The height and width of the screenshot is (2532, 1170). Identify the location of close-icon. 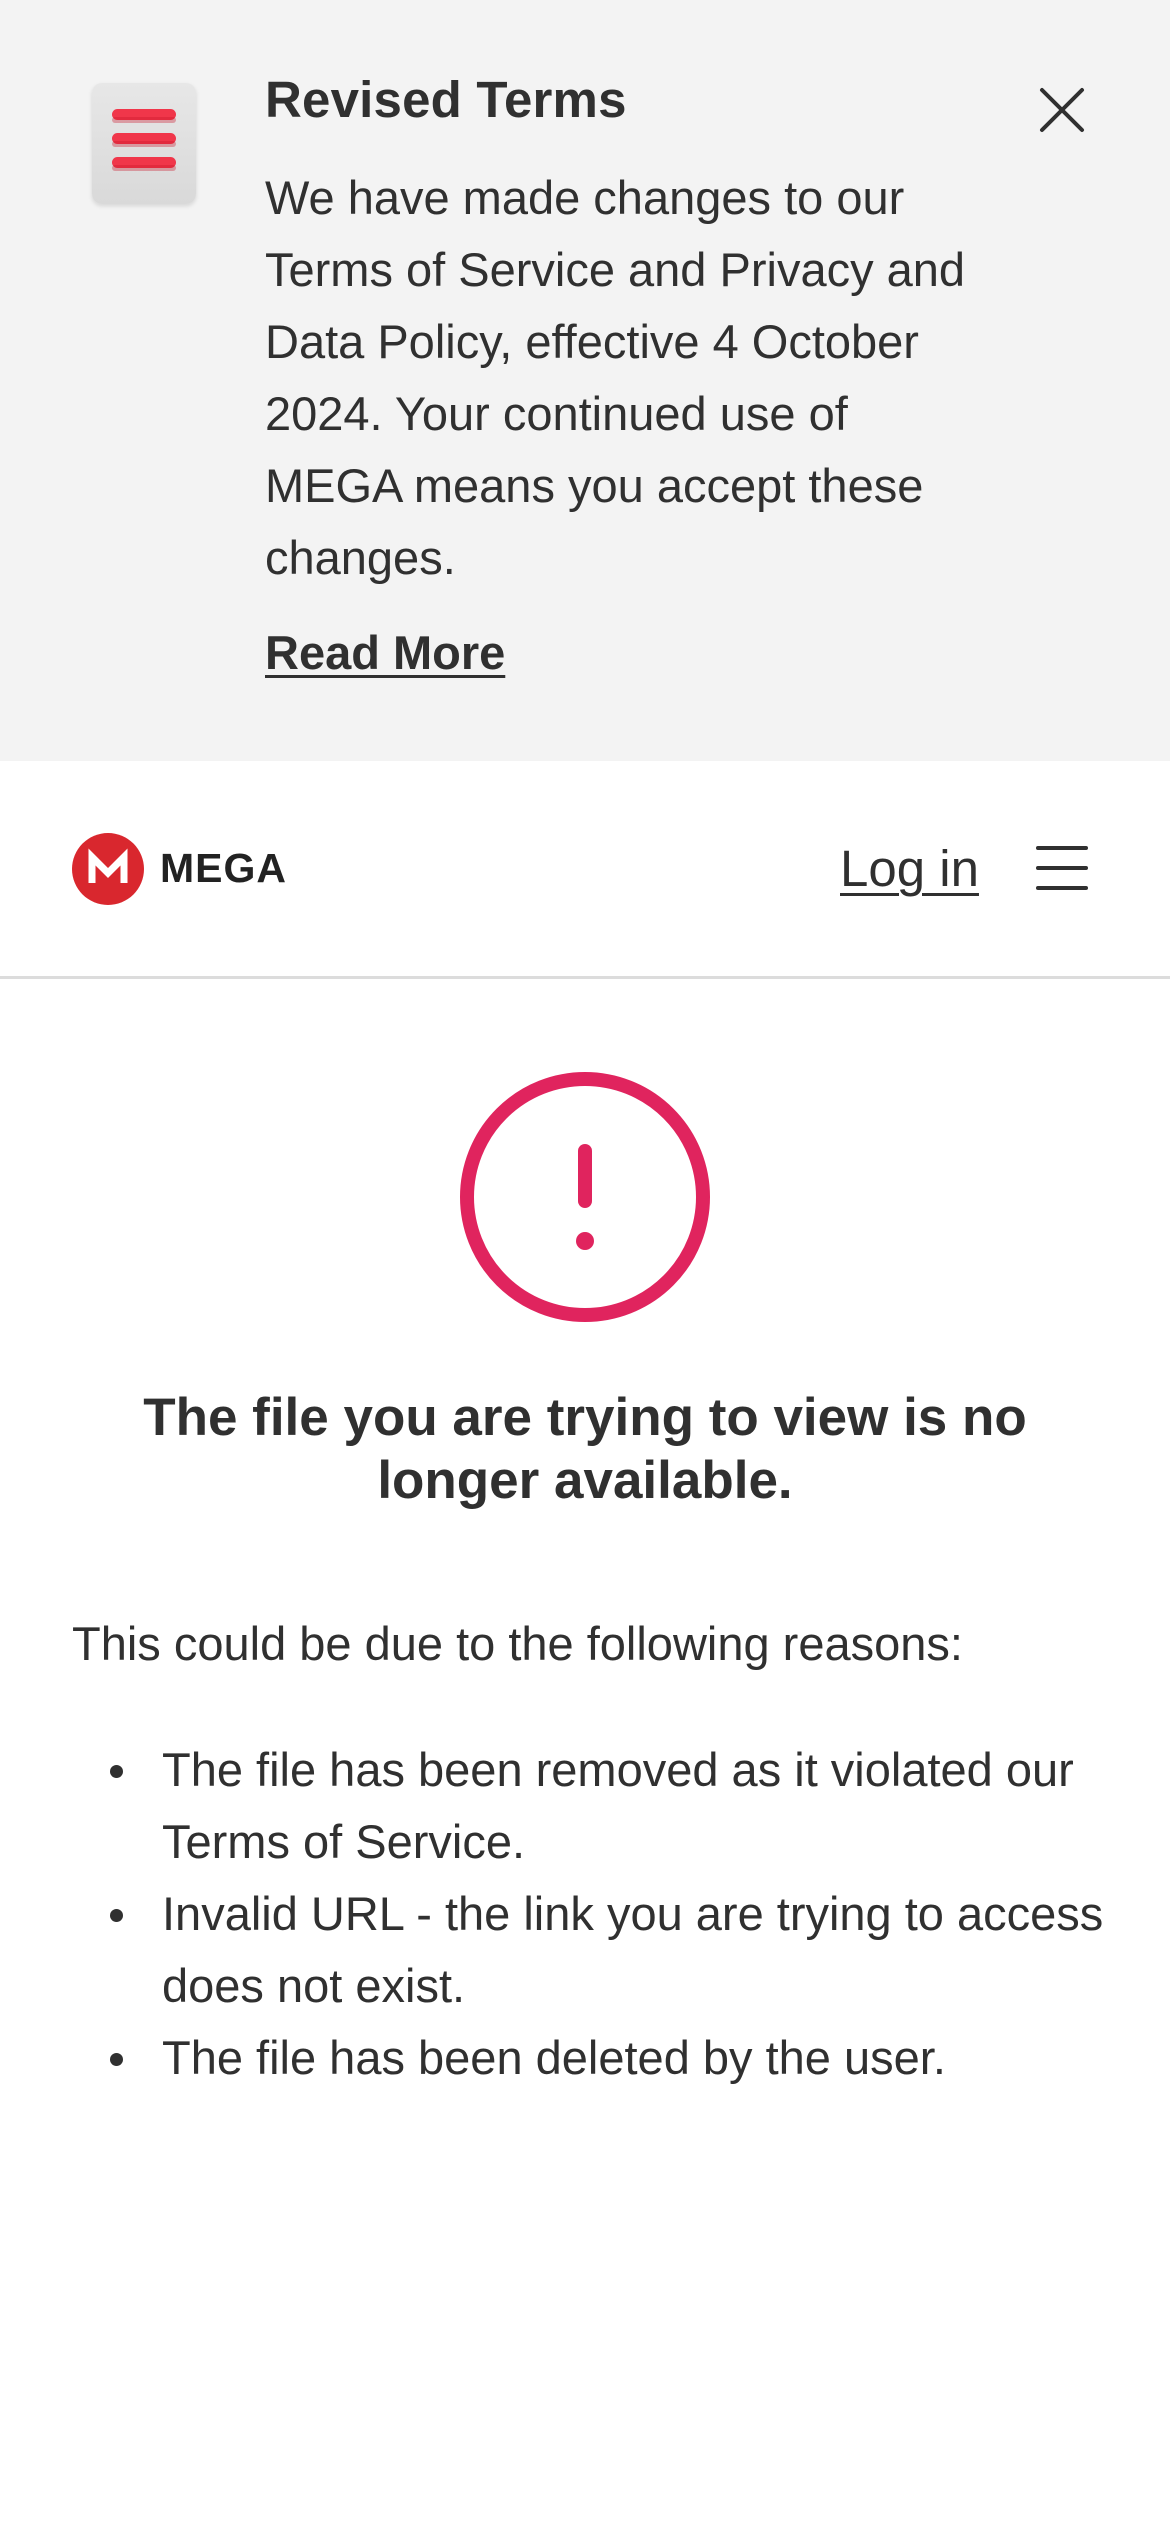
(1062, 110).